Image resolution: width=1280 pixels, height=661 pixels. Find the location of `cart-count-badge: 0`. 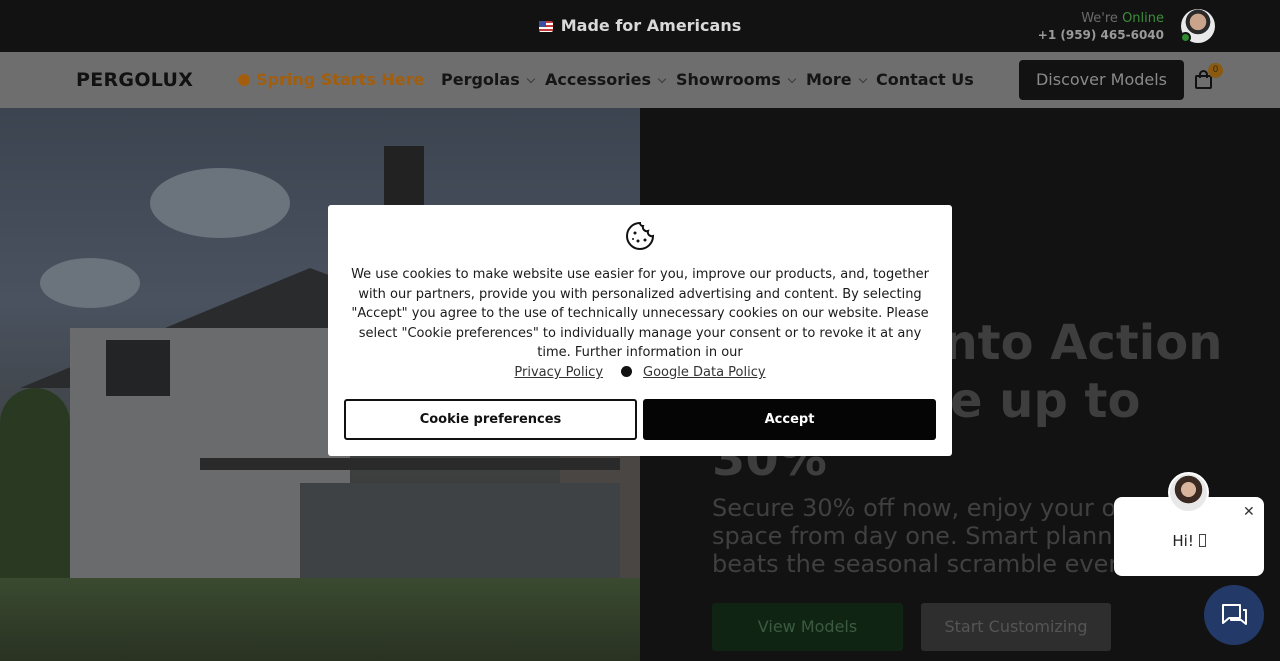

cart-count-badge: 0 is located at coordinates (1215, 70).